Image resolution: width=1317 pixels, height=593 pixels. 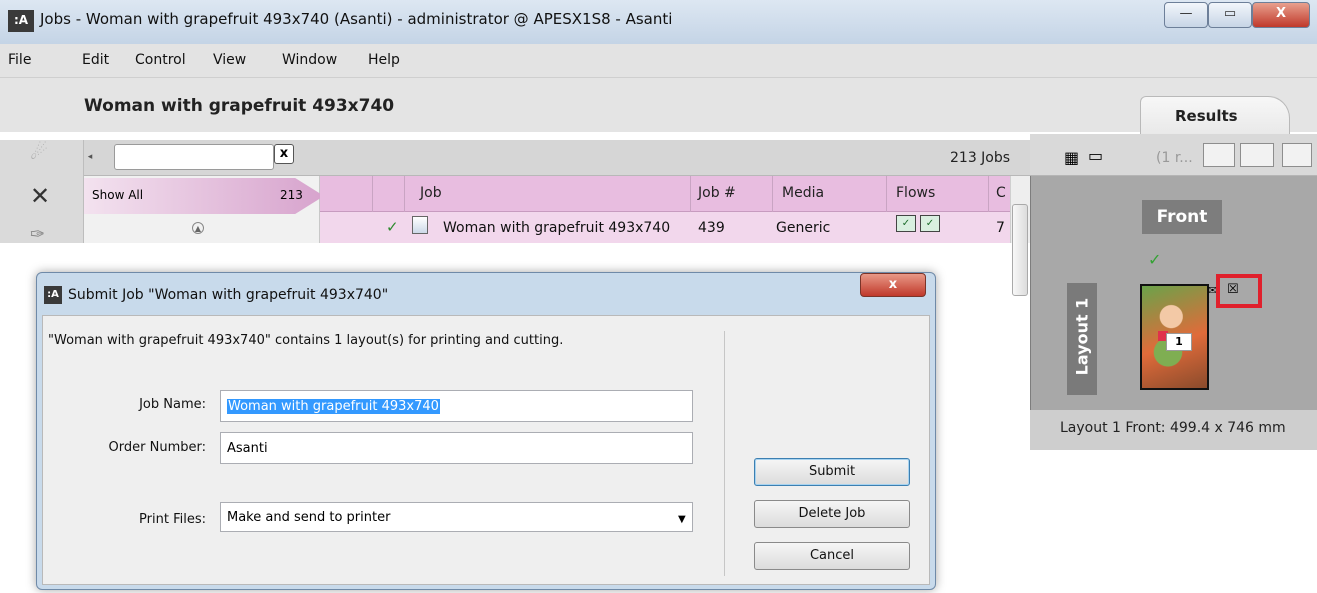 I want to click on filter-show-all: Show All 213, so click(x=204, y=196).